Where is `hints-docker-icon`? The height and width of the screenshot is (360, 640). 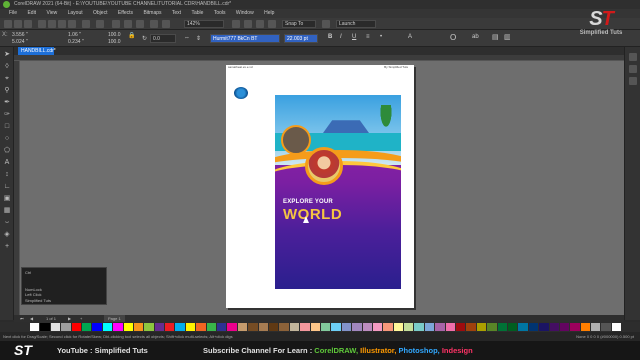 hints-docker-icon is located at coordinates (633, 81).